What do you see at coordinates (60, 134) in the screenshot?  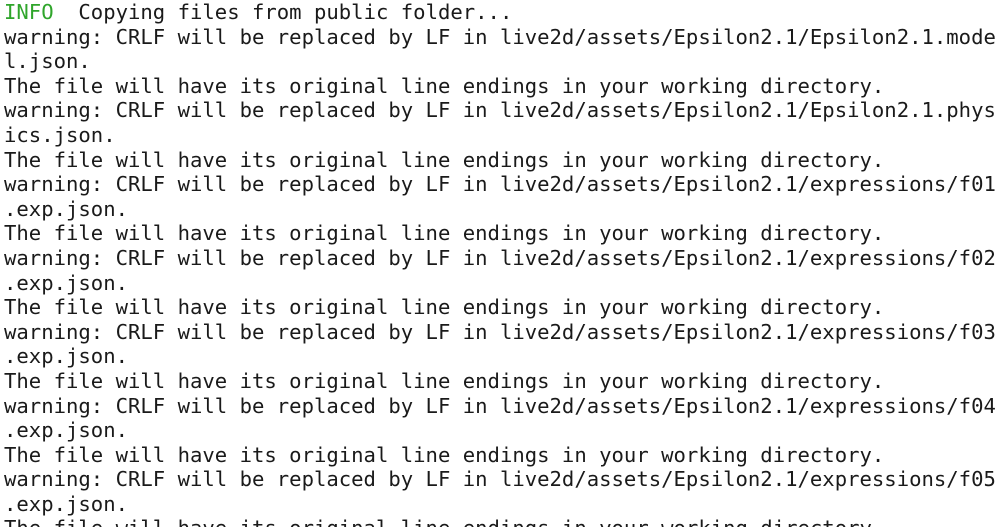 I see `log-line: ics.json.` at bounding box center [60, 134].